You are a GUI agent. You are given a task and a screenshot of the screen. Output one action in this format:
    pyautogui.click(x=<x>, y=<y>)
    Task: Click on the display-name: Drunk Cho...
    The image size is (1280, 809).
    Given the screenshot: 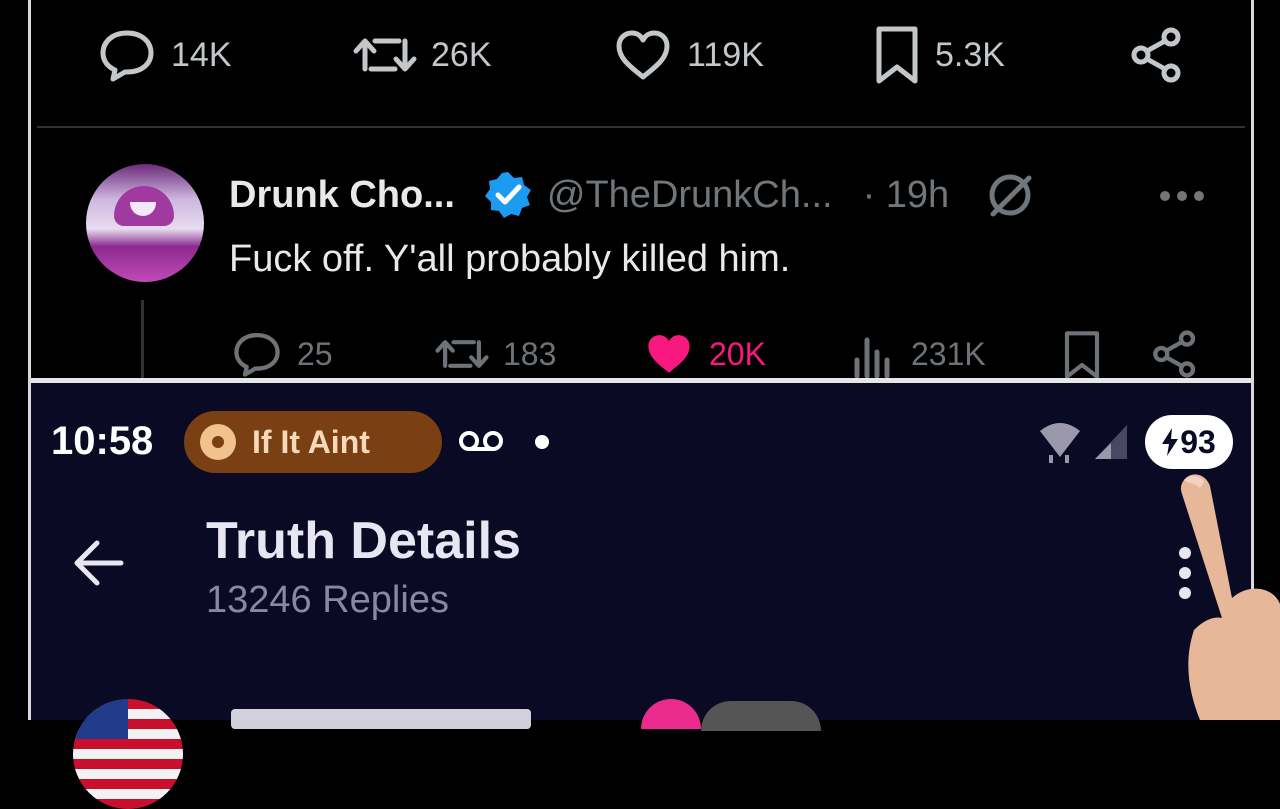 What is the action you would take?
    pyautogui.click(x=342, y=195)
    